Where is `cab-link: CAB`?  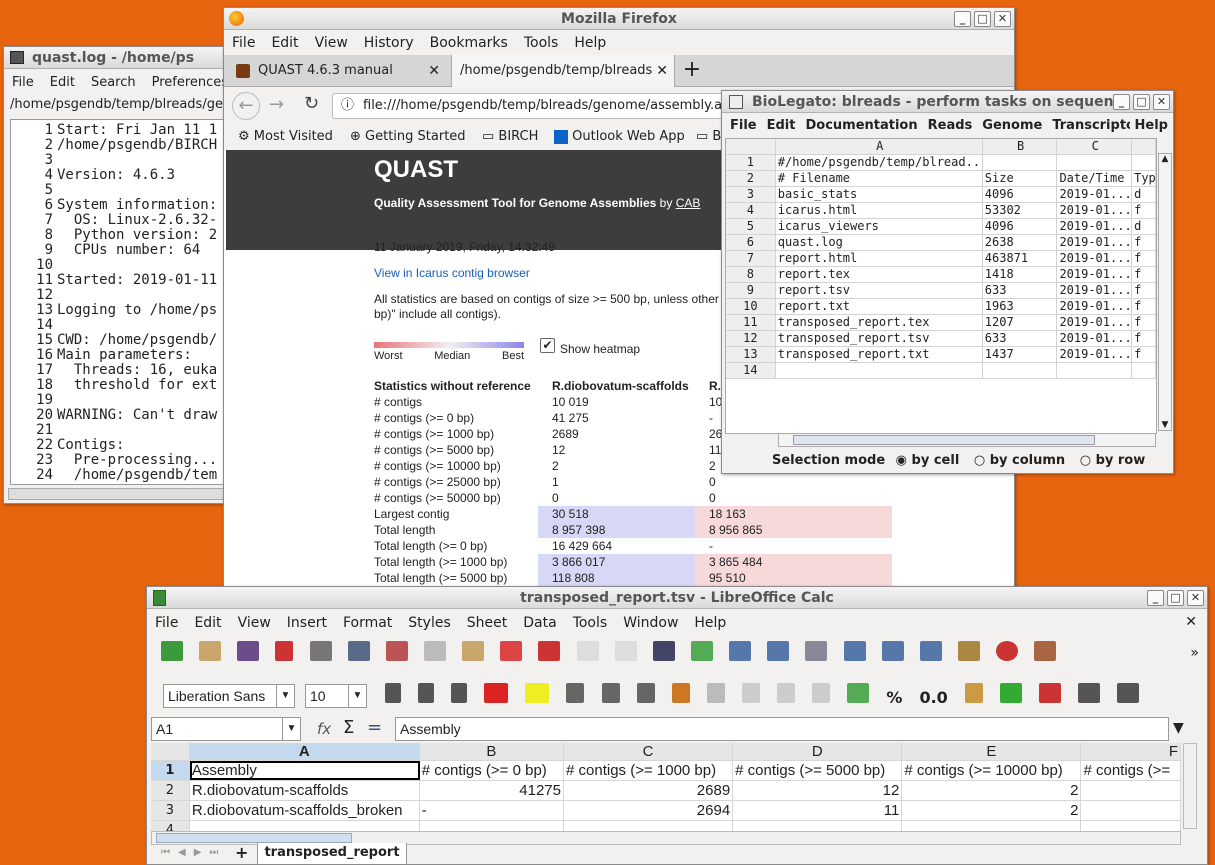
cab-link: CAB is located at coordinates (688, 203).